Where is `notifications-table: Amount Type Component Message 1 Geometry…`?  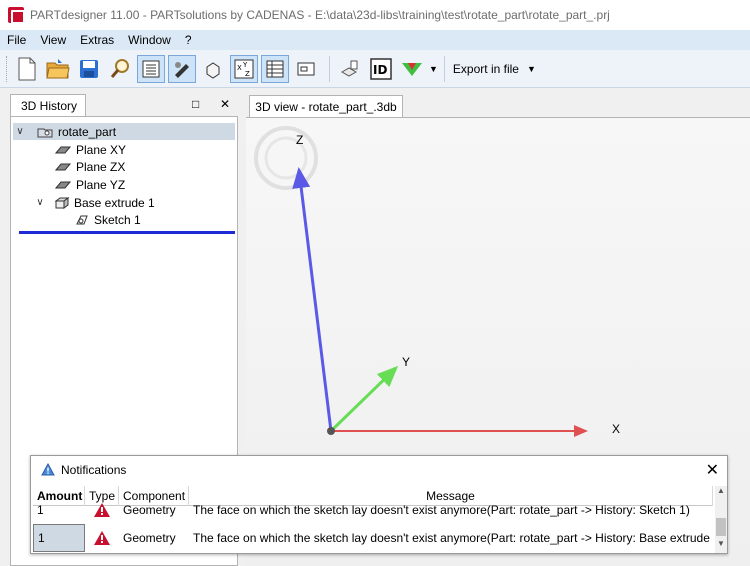
notifications-table: Amount Type Component Message 1 Geometry… is located at coordinates (373, 519).